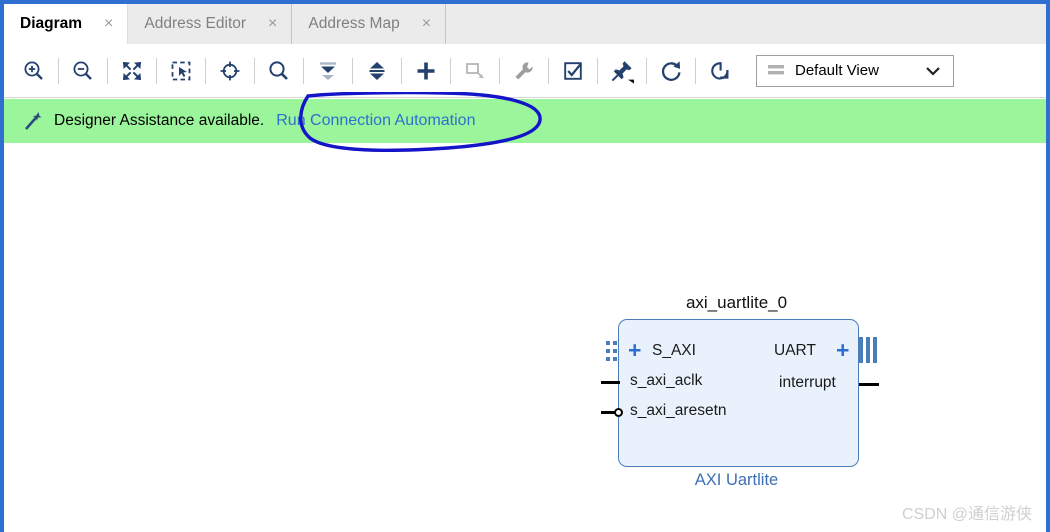 This screenshot has height=532, width=1050. Describe the element at coordinates (608, 412) in the screenshot. I see `port-pin-s-axi-aresetn` at that location.